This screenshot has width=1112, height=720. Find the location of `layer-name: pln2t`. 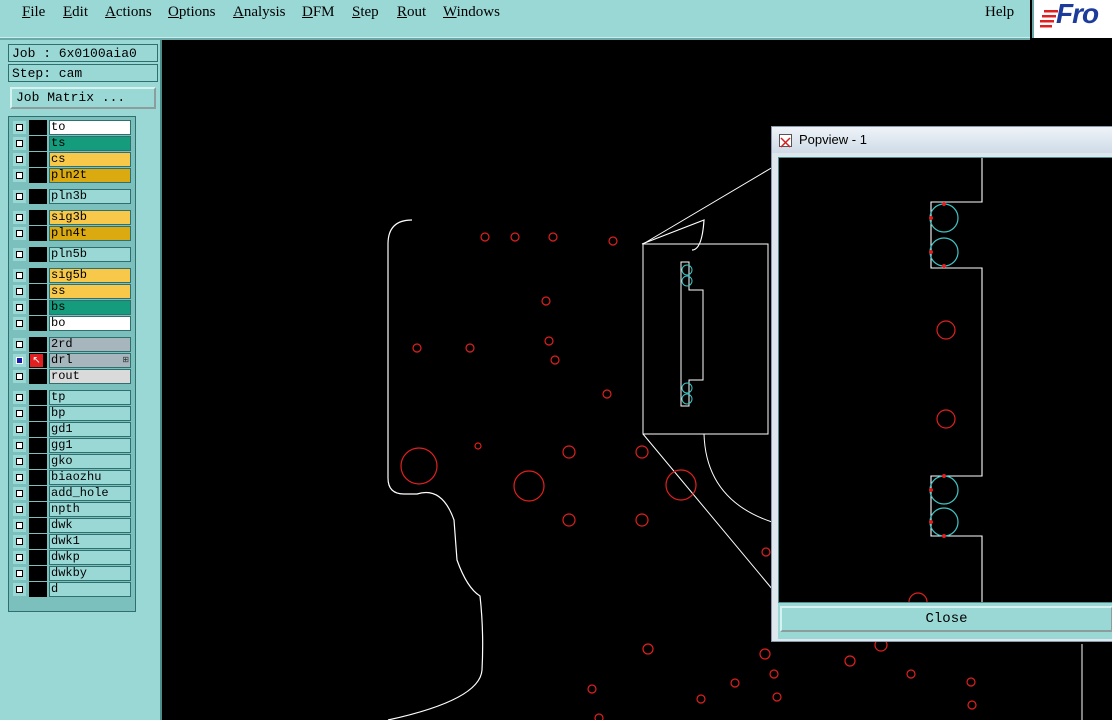

layer-name: pln2t is located at coordinates (90, 175).